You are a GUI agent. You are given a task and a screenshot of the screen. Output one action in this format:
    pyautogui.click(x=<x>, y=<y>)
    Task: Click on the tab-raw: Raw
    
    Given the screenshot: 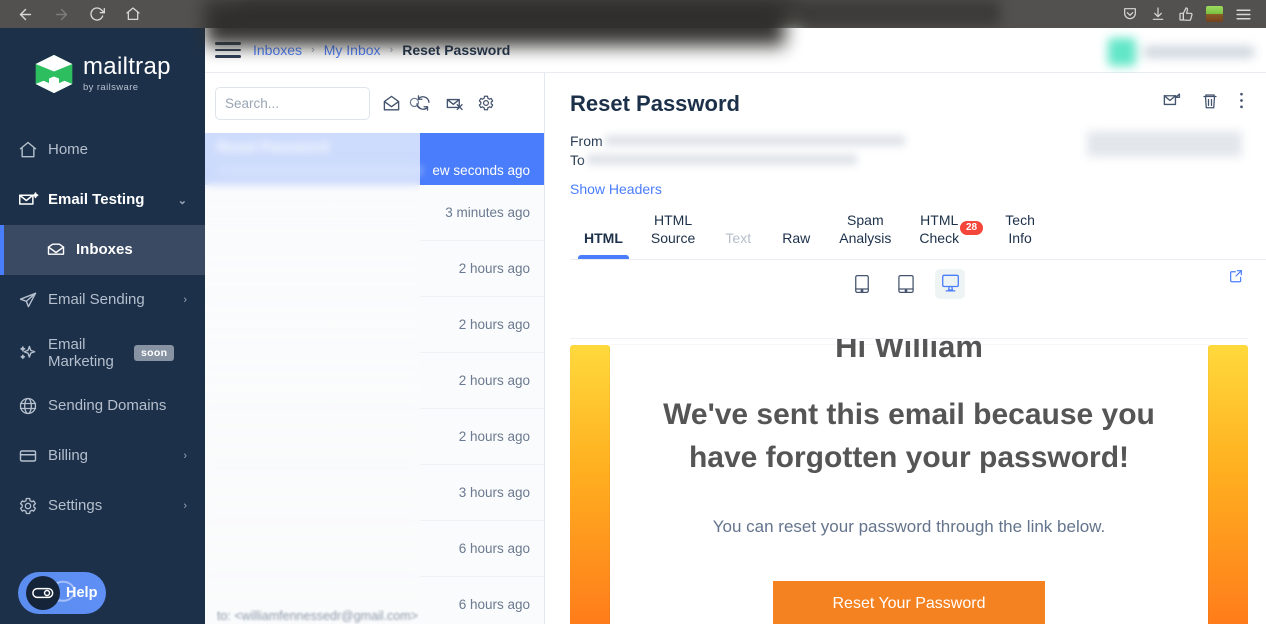 What is the action you would take?
    pyautogui.click(x=796, y=244)
    